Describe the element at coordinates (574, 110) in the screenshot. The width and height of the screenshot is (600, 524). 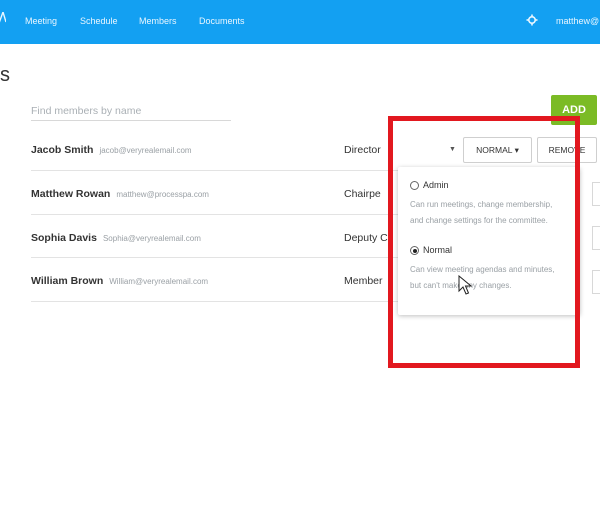
I see `add-member-button: ADD` at that location.